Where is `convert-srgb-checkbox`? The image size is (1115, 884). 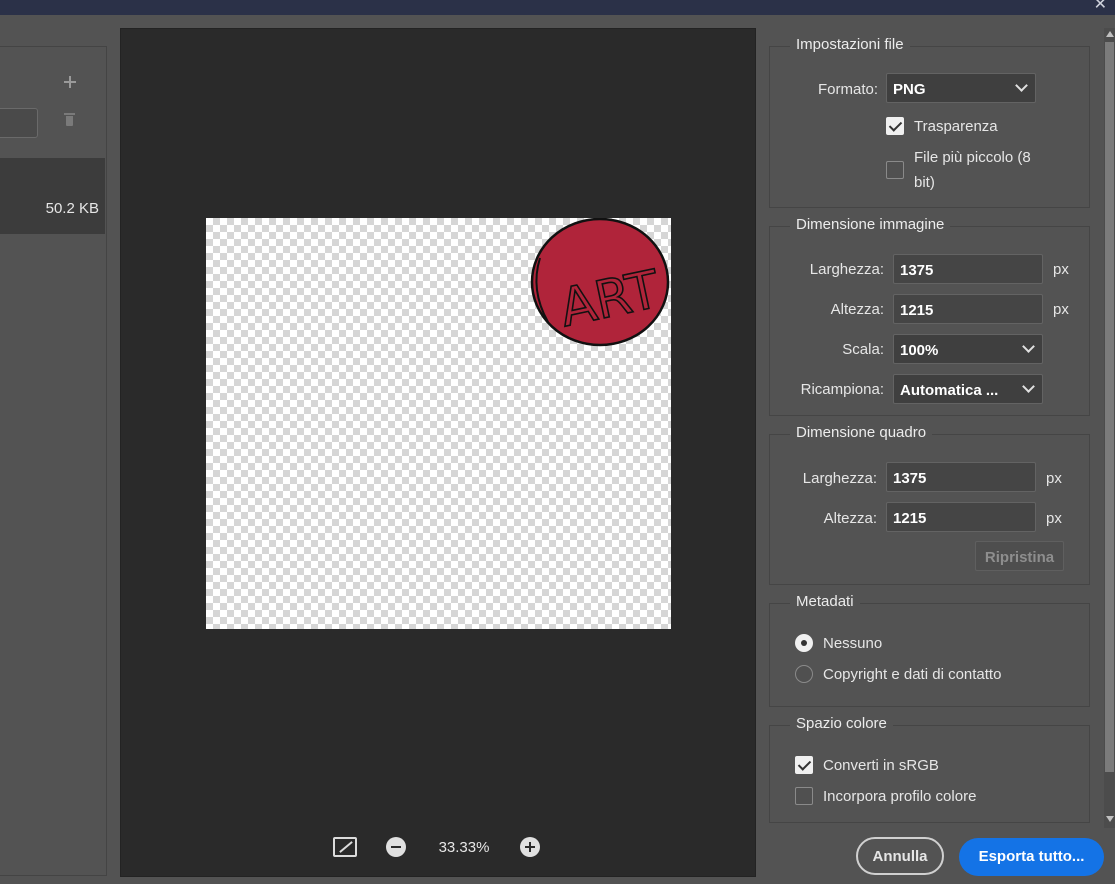 convert-srgb-checkbox is located at coordinates (804, 765).